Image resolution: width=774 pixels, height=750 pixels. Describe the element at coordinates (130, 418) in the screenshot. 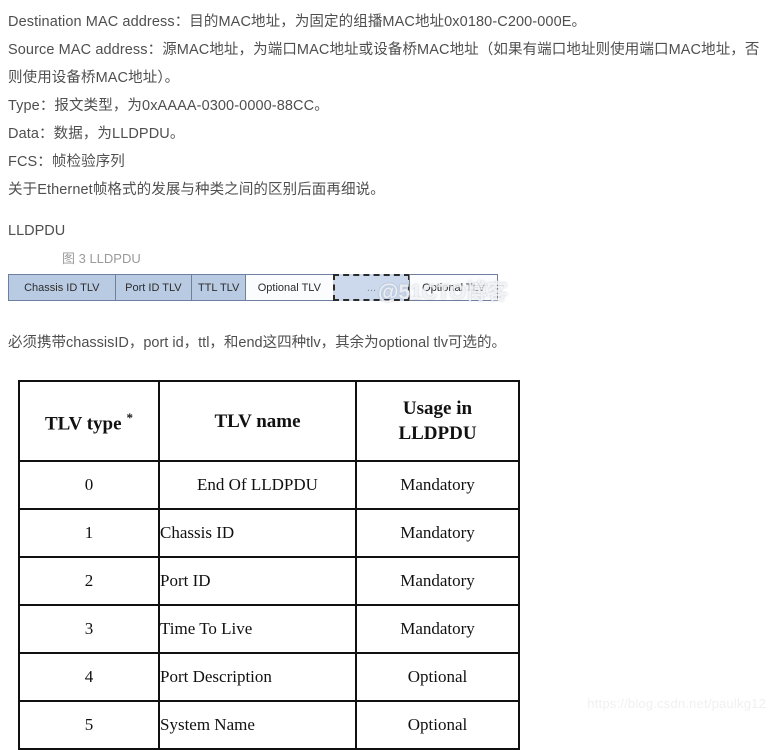

I see `footnote-marker: *` at that location.